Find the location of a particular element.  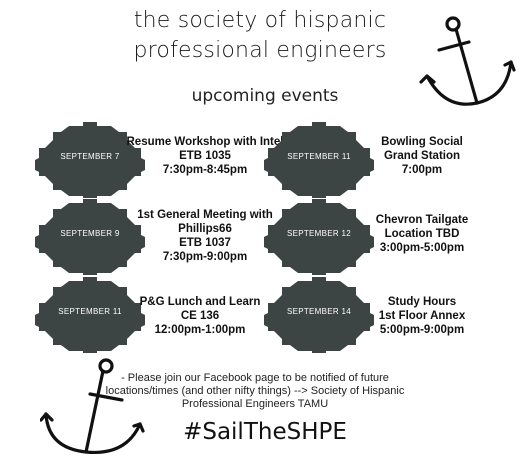

event-location: Location TBD is located at coordinates (422, 234).